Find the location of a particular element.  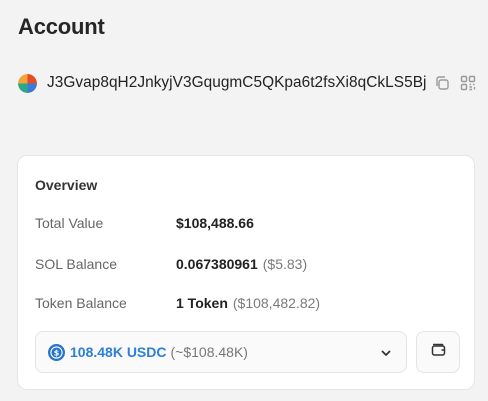

token-balance-row: Token Balance 1 Token ($108,482.82) is located at coordinates (177, 303).